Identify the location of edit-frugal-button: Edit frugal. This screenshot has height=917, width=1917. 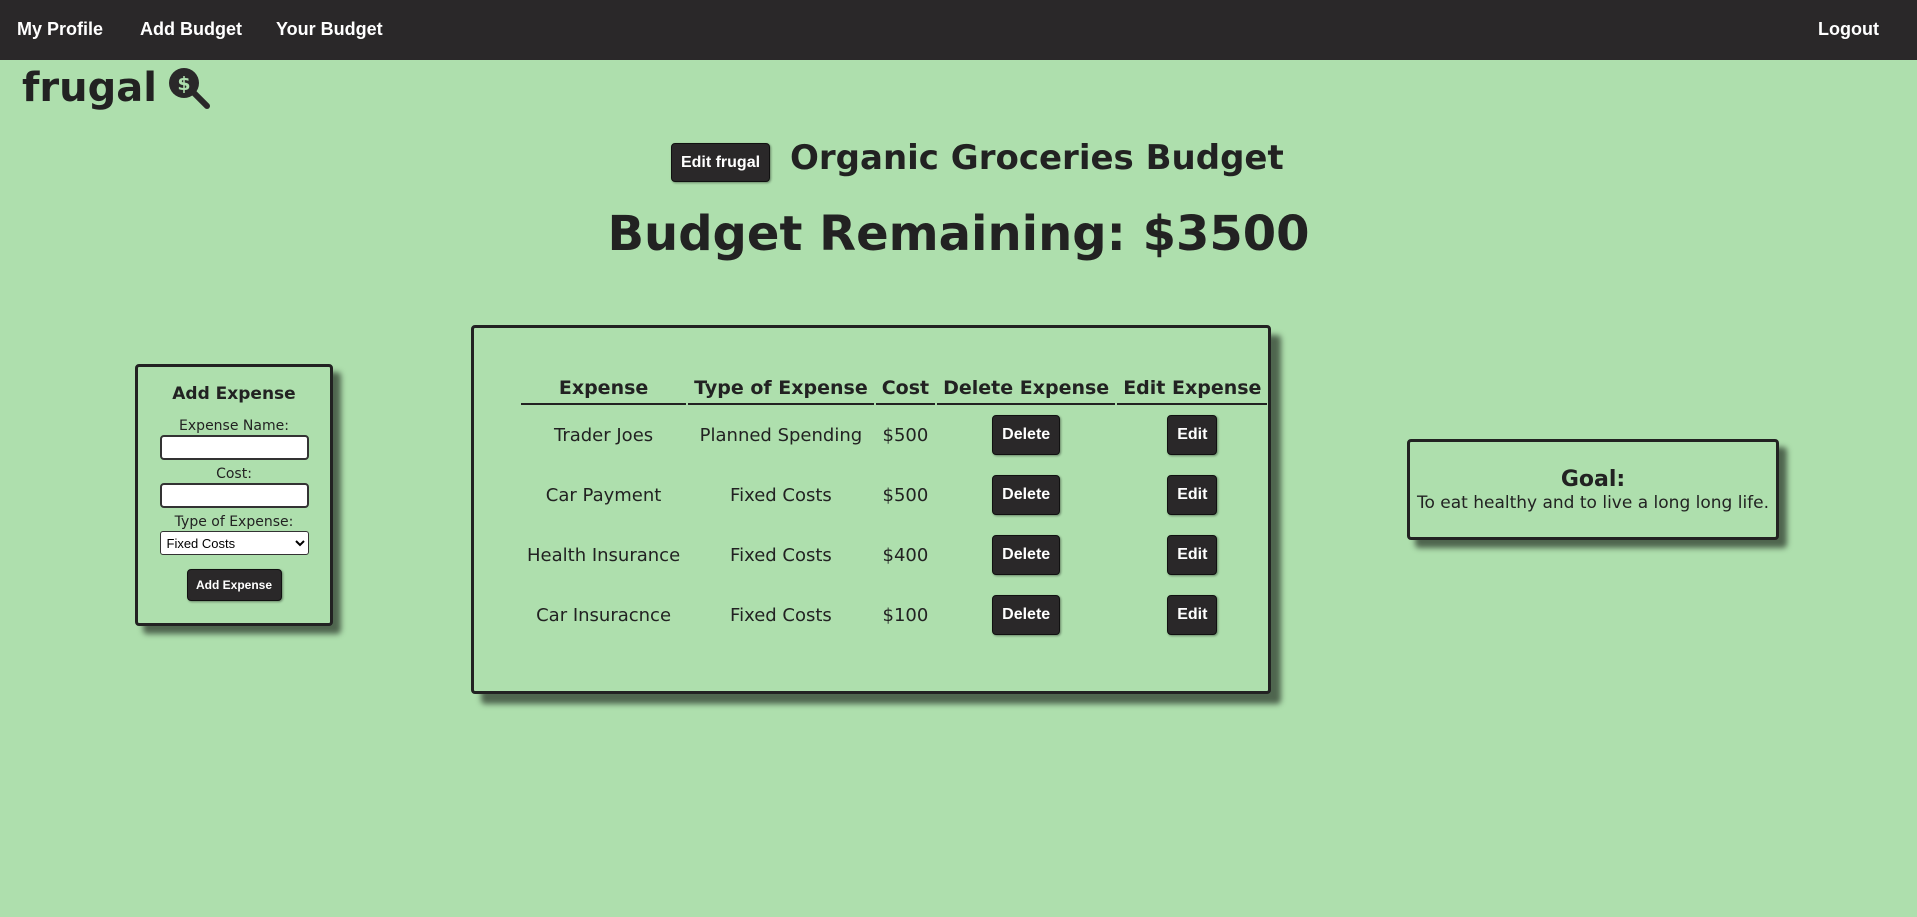
(720, 162).